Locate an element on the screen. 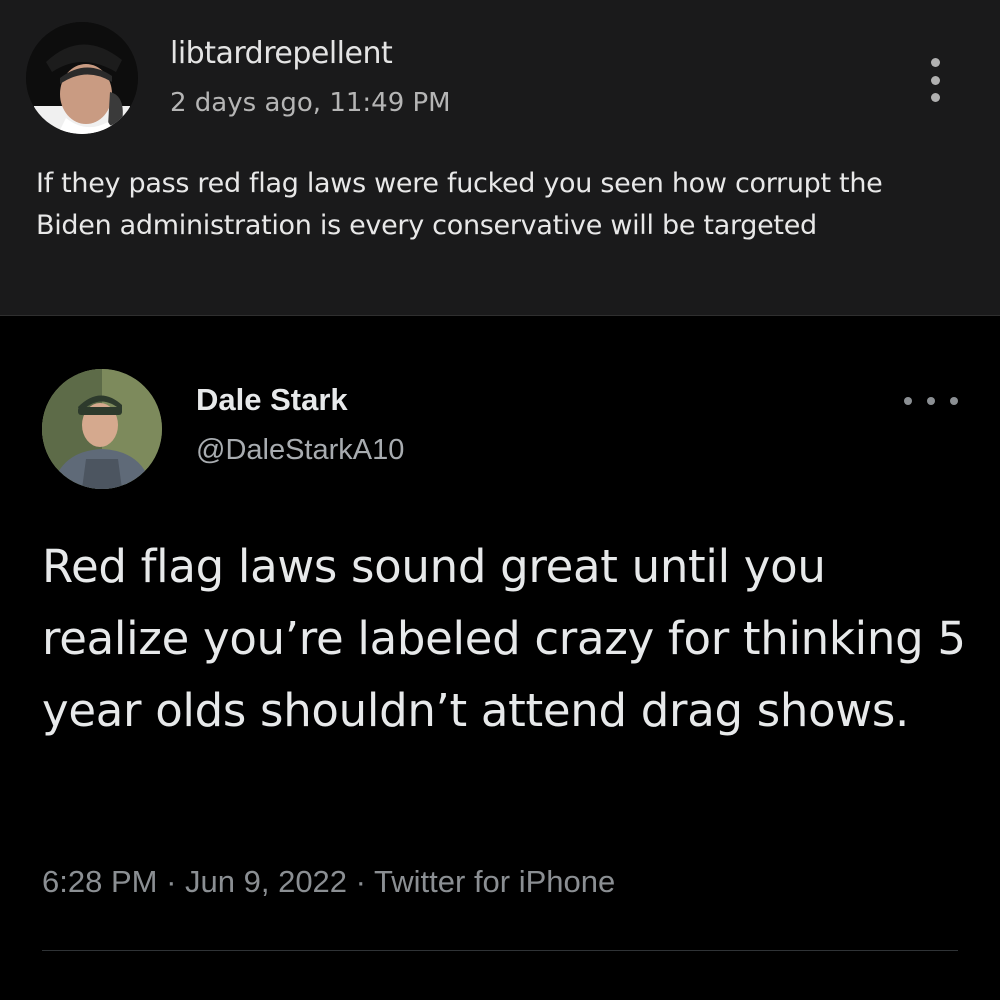 The image size is (1000, 1000). tweet-avatar is located at coordinates (102, 429).